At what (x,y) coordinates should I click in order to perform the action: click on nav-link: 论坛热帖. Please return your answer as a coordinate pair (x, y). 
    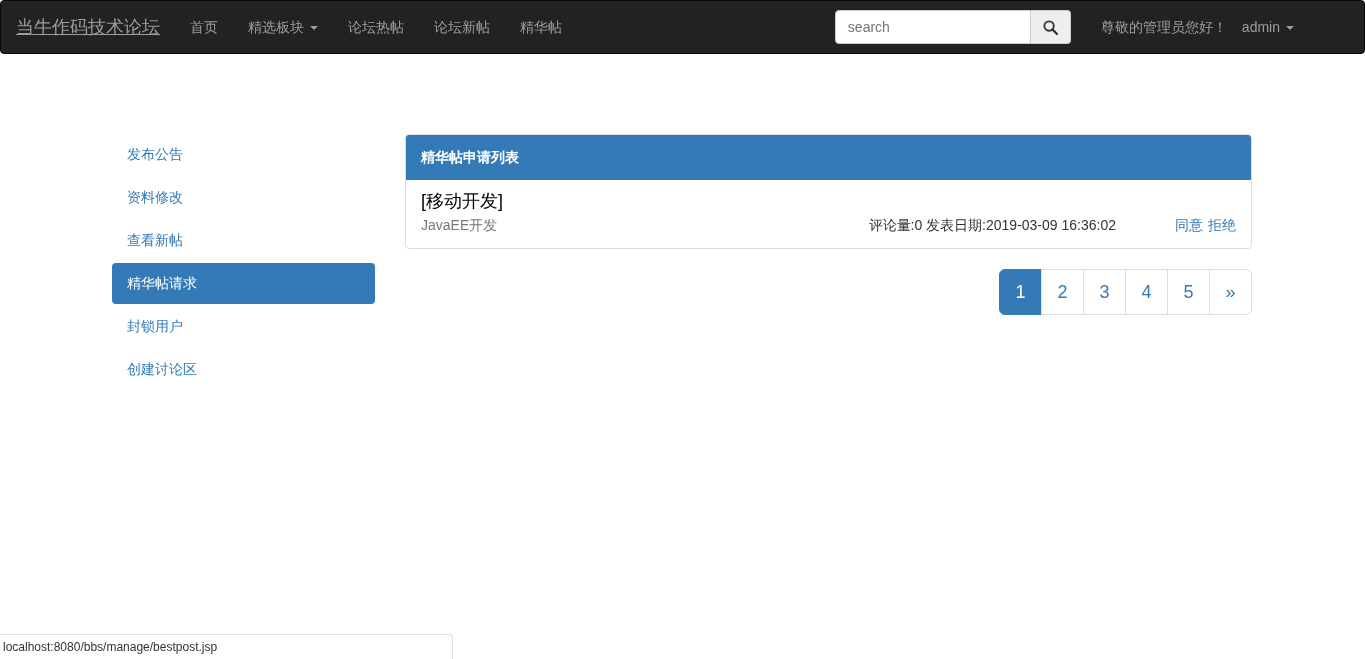
    Looking at the image, I should click on (376, 27).